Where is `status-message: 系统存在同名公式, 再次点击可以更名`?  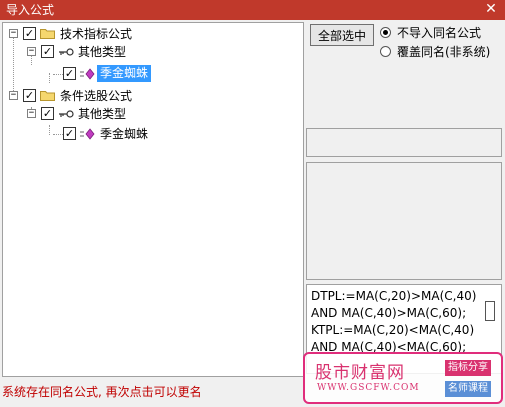 status-message: 系统存在同名公式, 再次点击可以更名 is located at coordinates (102, 392).